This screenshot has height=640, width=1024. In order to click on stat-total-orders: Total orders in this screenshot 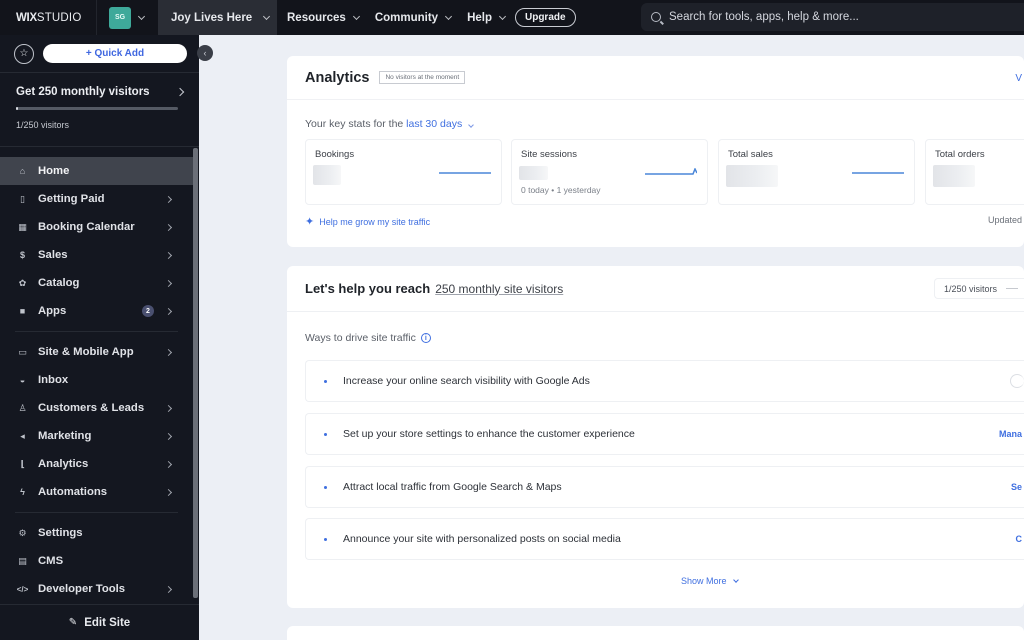, I will do `click(974, 172)`.